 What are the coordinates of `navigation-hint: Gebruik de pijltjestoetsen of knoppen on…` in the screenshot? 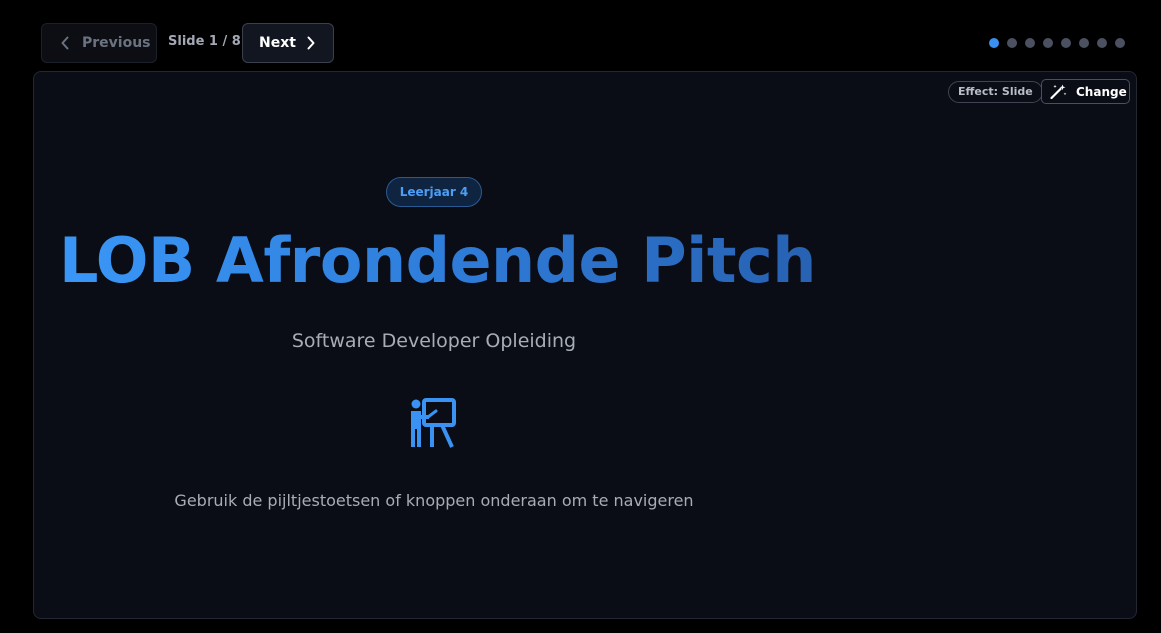 It's located at (434, 500).